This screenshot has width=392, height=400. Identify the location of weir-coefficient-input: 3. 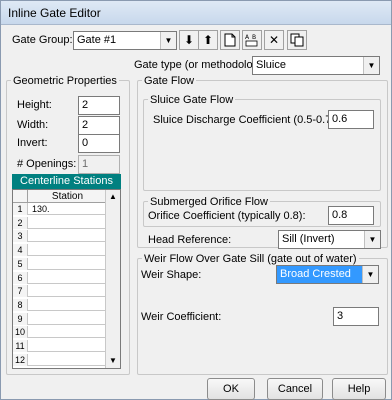
(356, 316).